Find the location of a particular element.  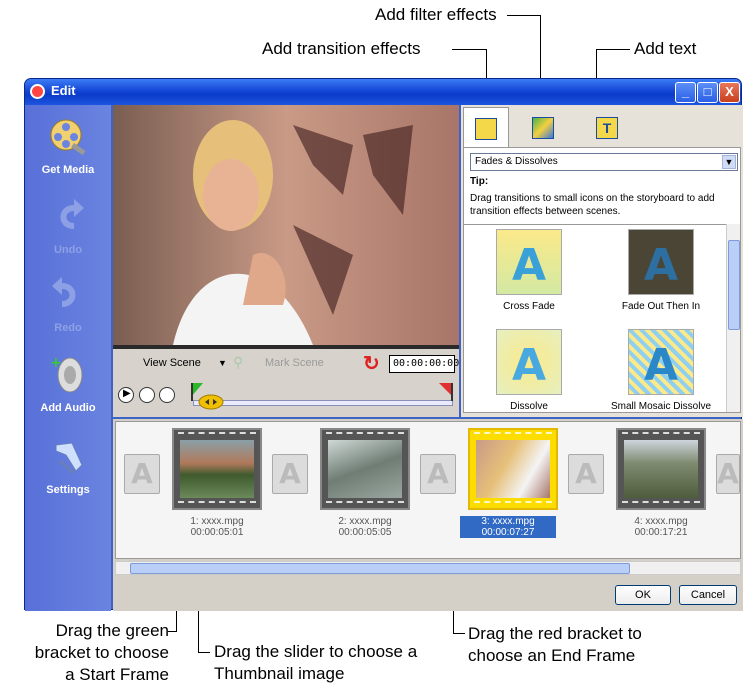

transition-tab-icon is located at coordinates (486, 129).